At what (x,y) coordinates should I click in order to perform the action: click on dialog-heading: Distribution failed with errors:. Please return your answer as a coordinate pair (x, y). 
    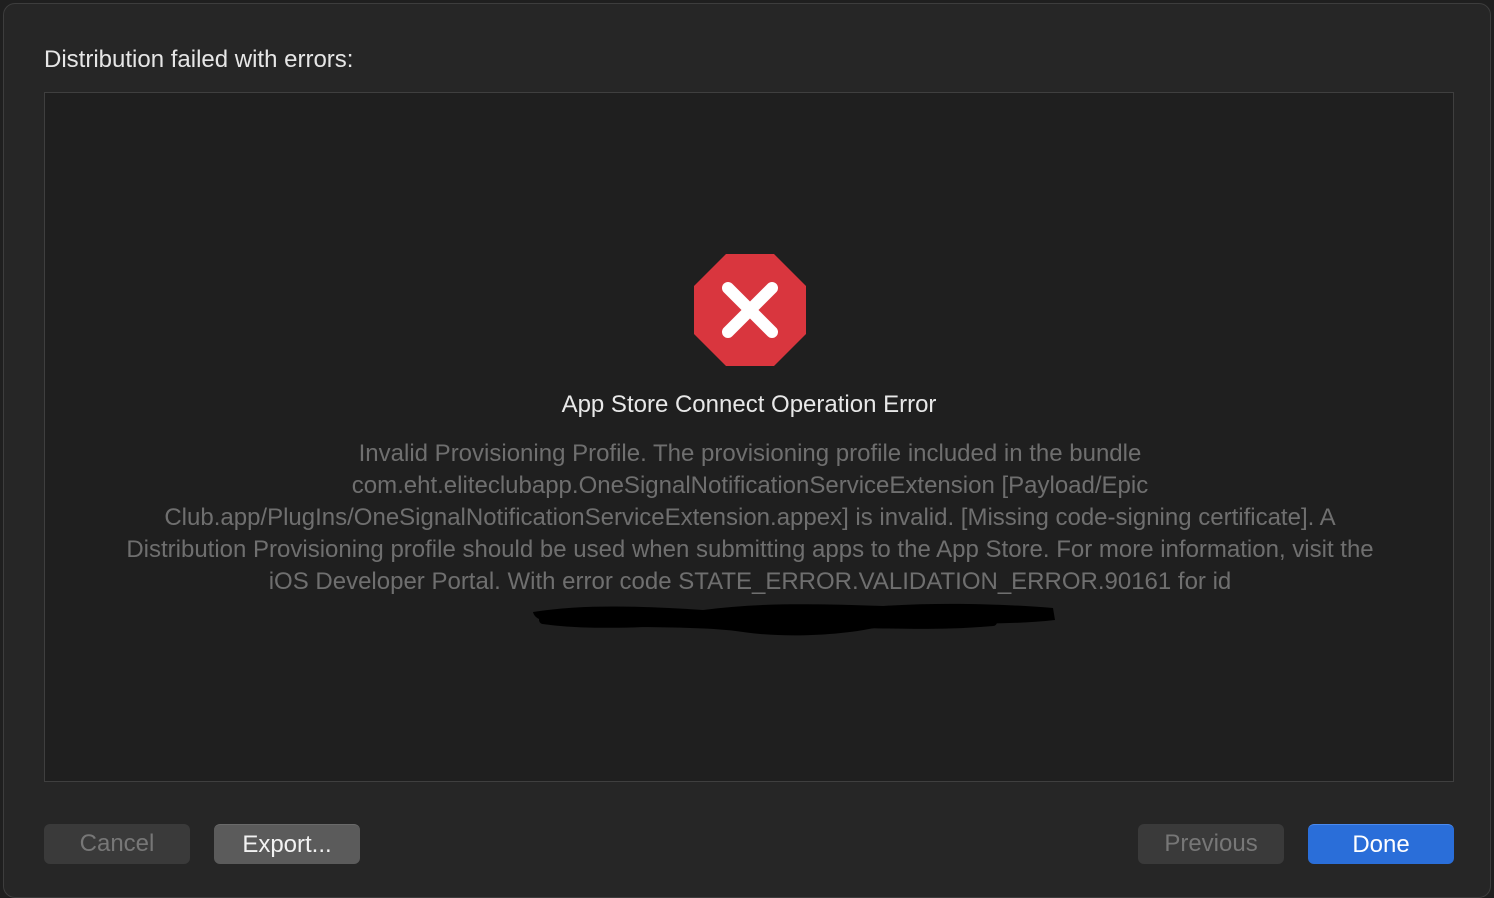
    Looking at the image, I should click on (199, 59).